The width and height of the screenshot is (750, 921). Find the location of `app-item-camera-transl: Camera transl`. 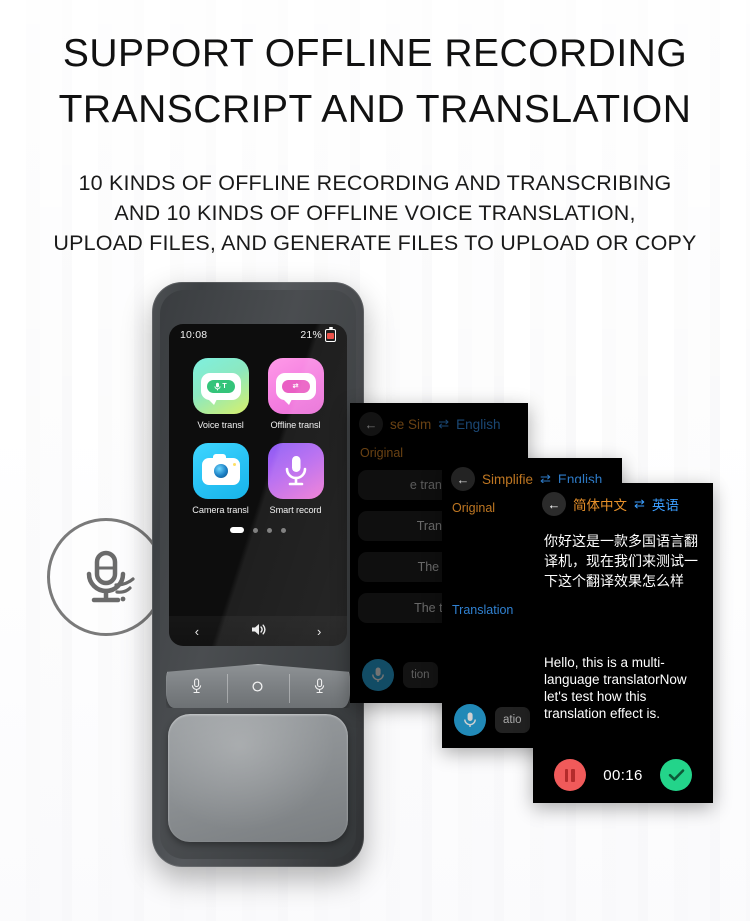

app-item-camera-transl: Camera transl is located at coordinates (220, 479).